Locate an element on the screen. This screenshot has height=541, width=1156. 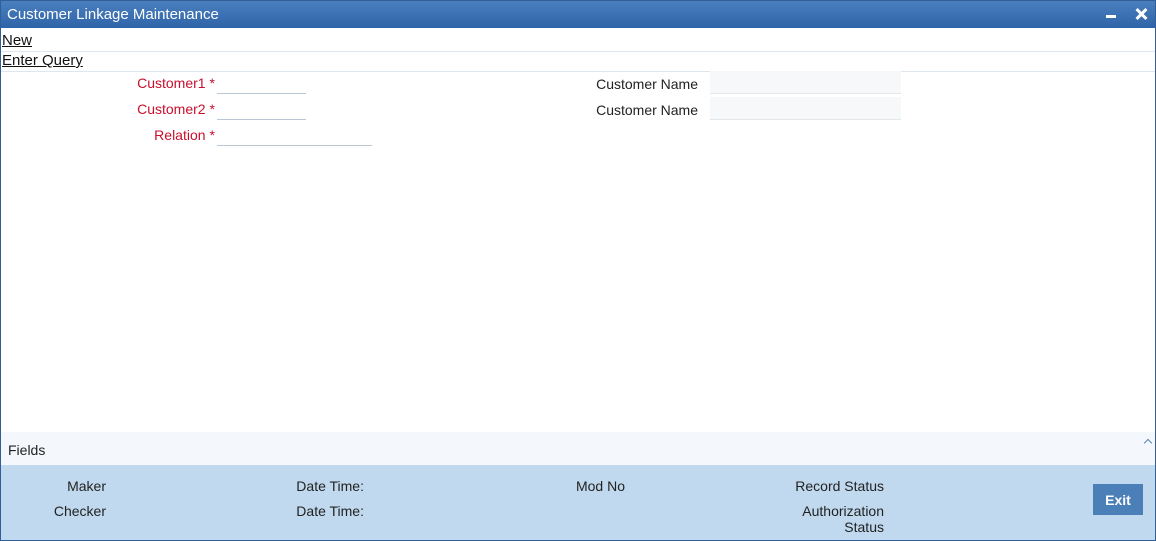
title-bar: Customer Linkage Maintenance is located at coordinates (578, 14).